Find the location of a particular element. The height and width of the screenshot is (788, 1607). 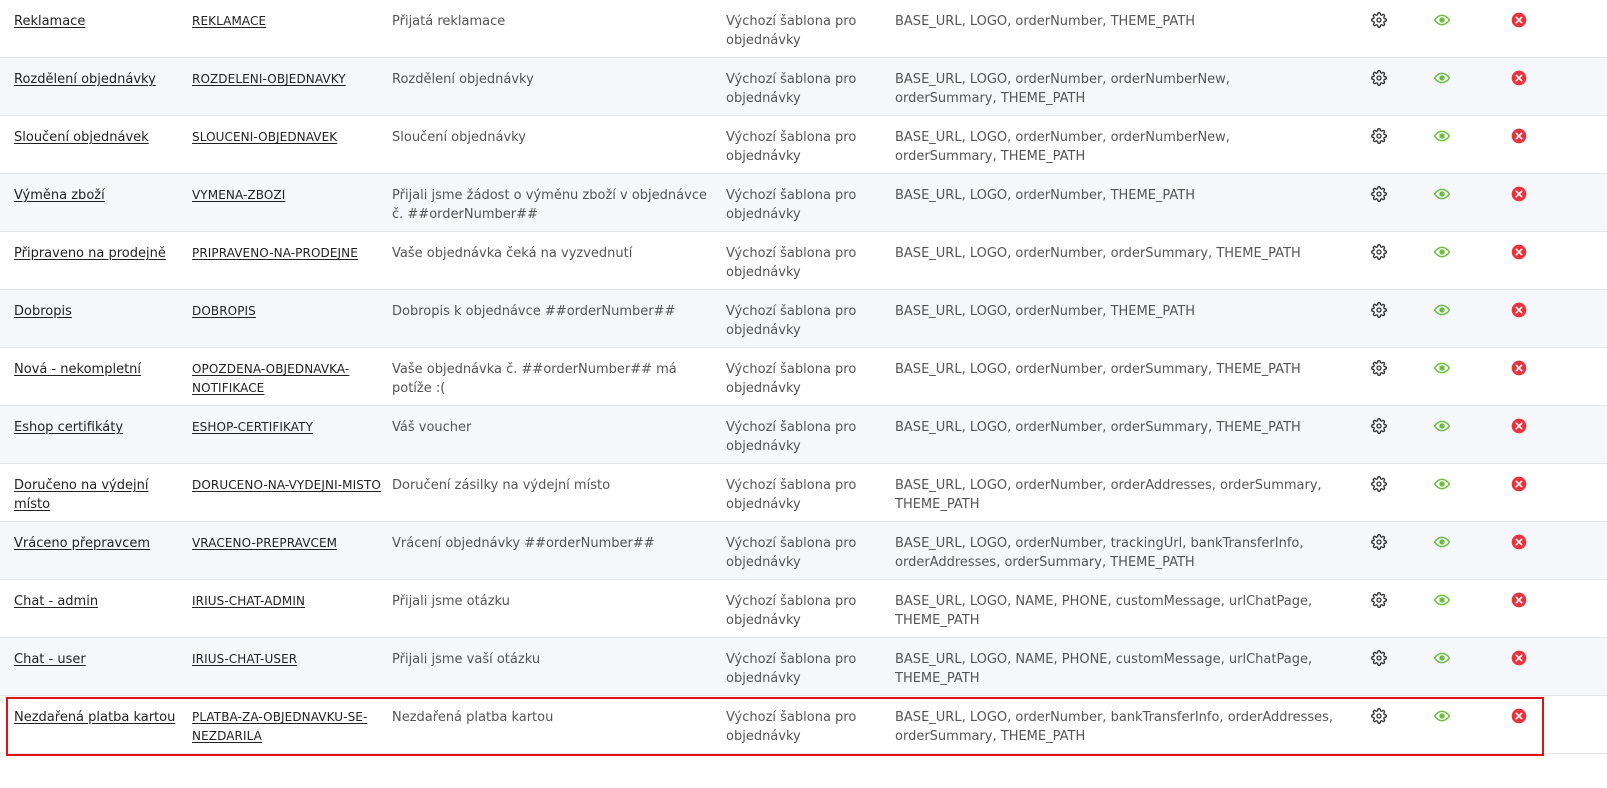

template-name-link: Rozdělení objednávky is located at coordinates (85, 79).